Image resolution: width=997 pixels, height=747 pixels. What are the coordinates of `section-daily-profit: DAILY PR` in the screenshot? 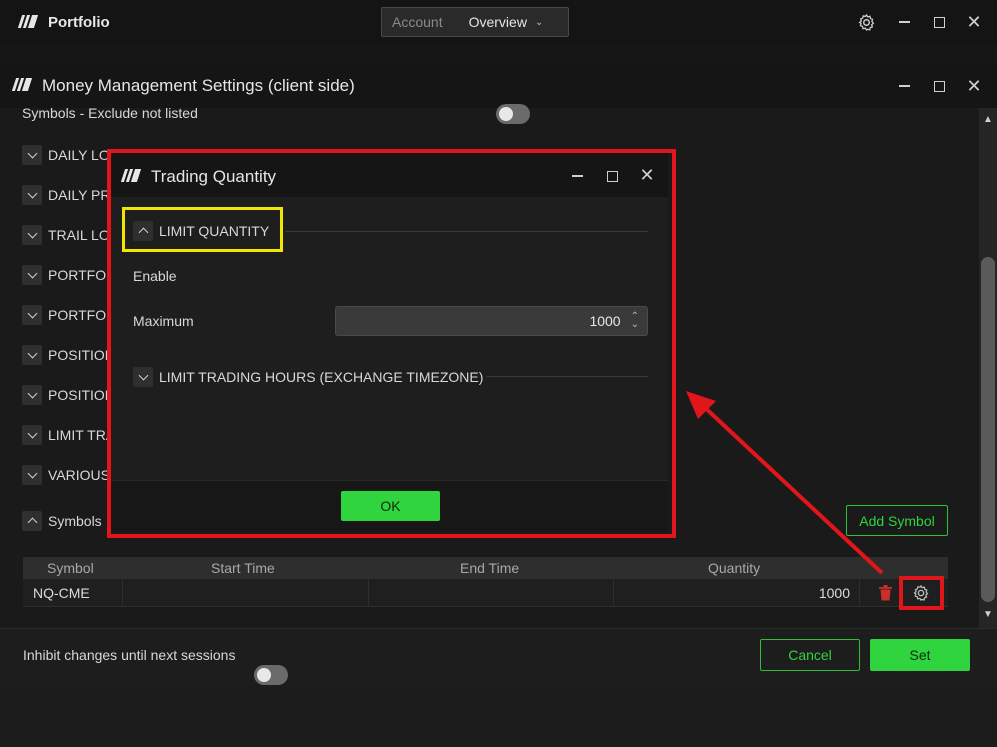 It's located at (66, 195).